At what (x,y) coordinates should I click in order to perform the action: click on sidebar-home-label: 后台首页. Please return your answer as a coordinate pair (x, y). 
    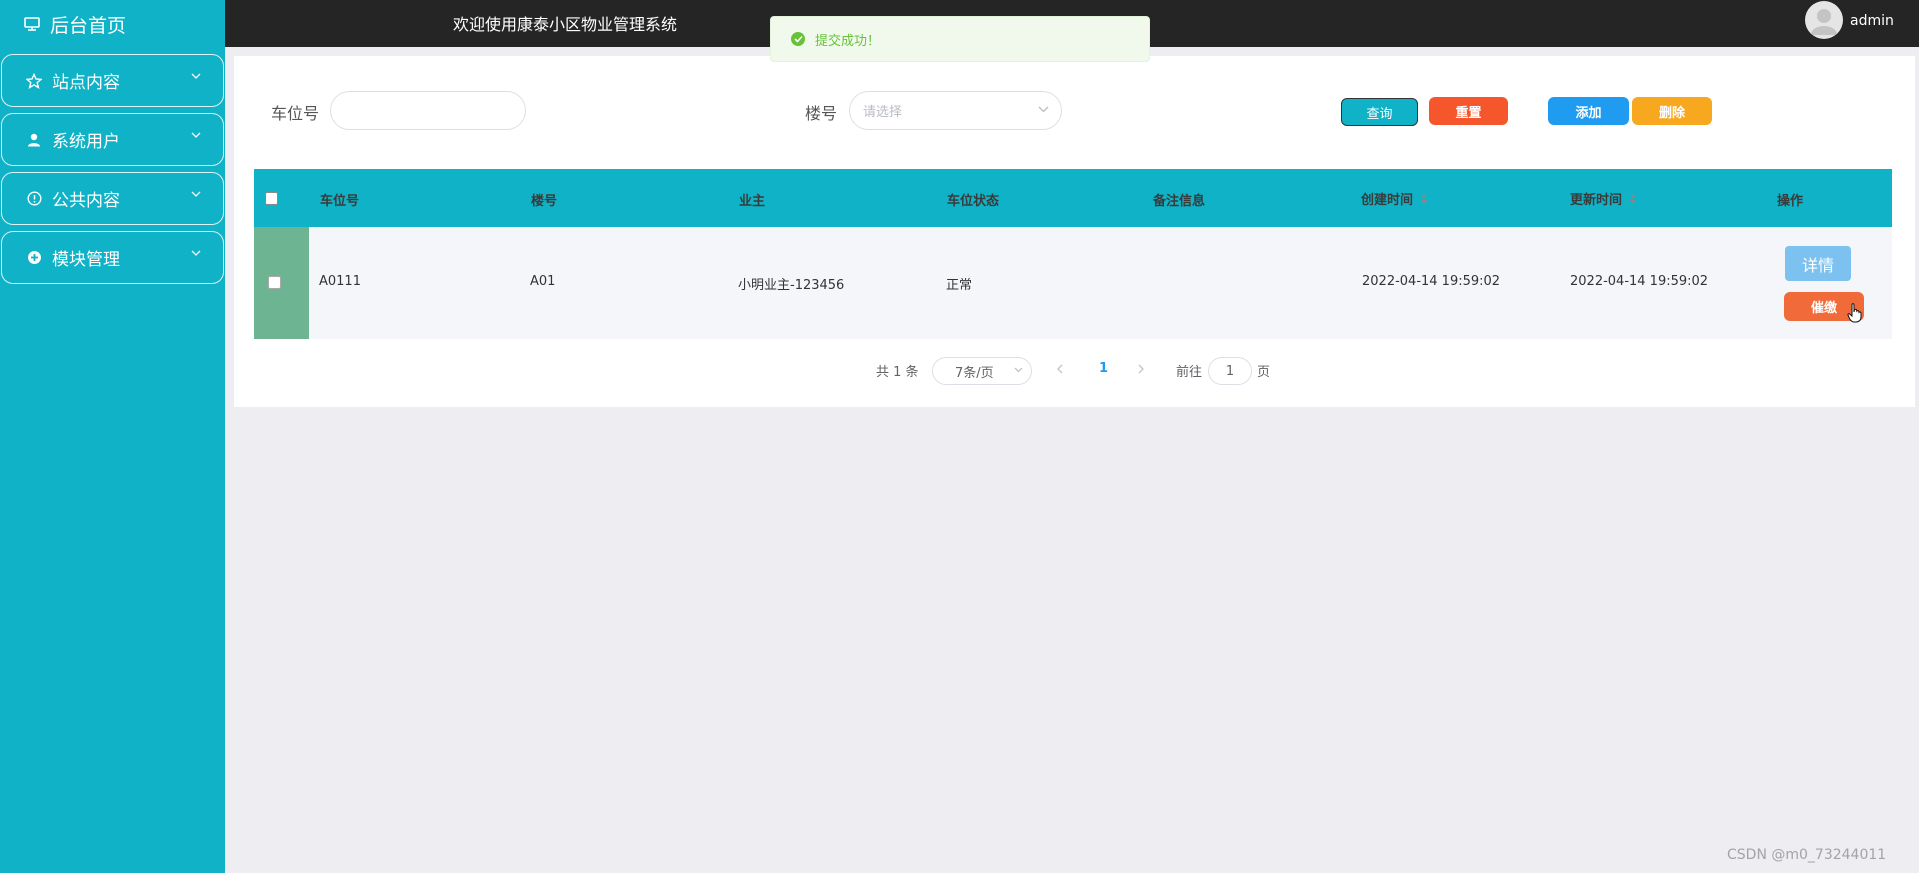
    Looking at the image, I should click on (88, 25).